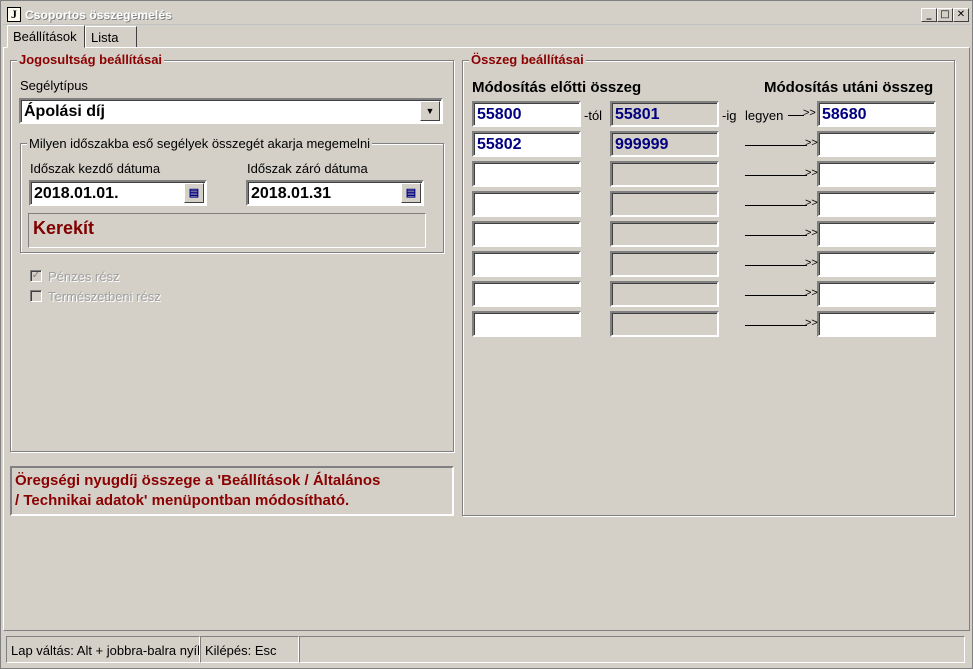 This screenshot has width=973, height=669. What do you see at coordinates (876, 114) in the screenshot?
I see `new-amount-input: 58680` at bounding box center [876, 114].